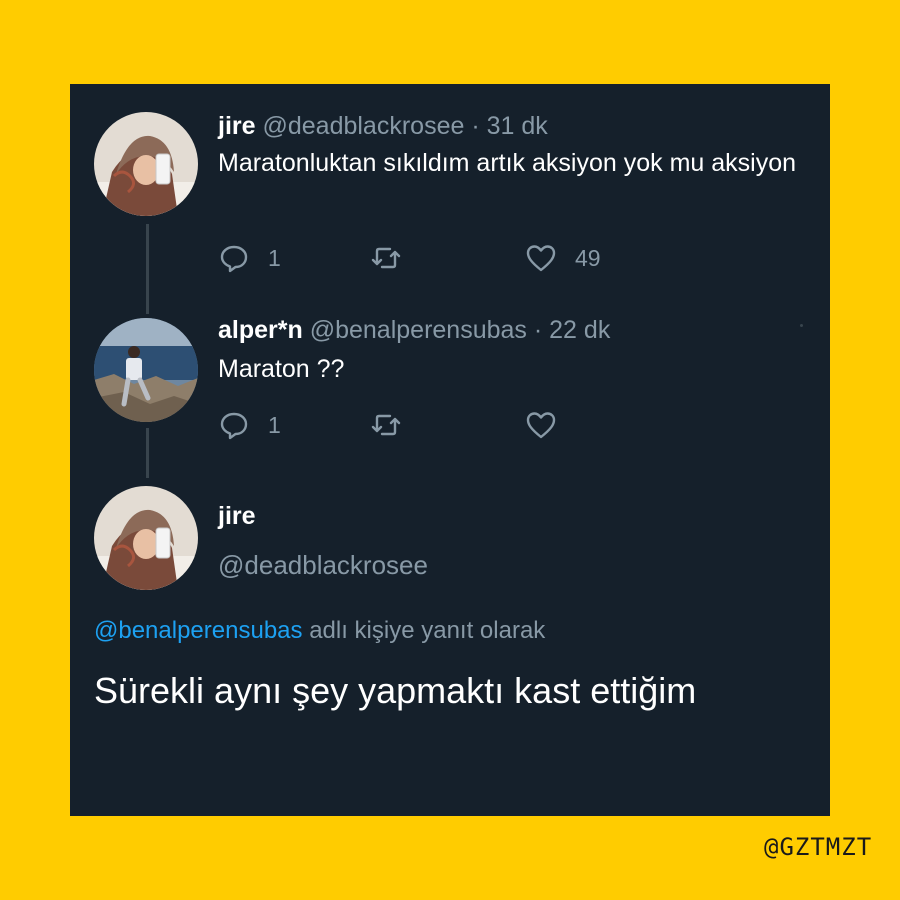  What do you see at coordinates (395, 690) in the screenshot?
I see `main-tweet-text: Sürekli aynı şey yapmaktı kast ettiğim` at bounding box center [395, 690].